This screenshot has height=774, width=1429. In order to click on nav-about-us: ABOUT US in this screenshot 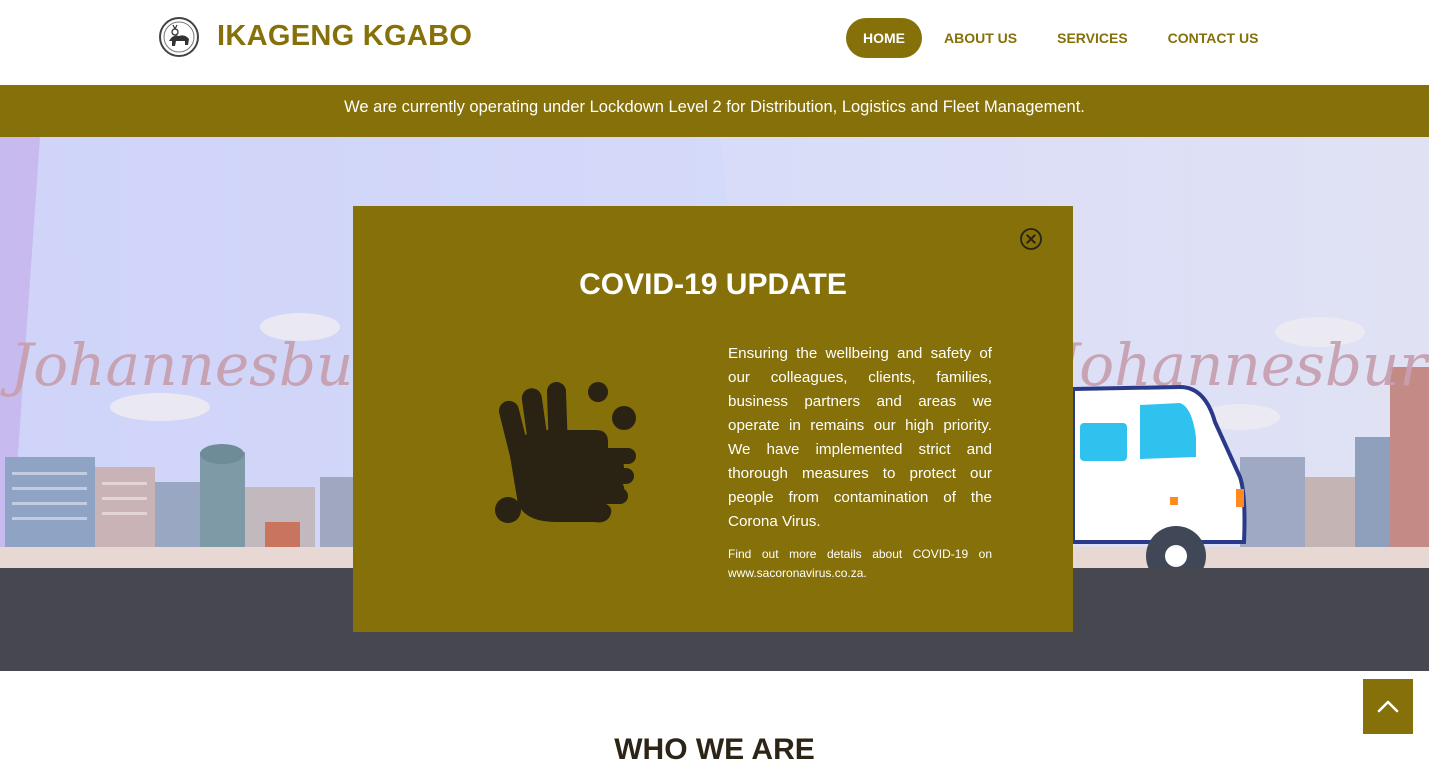, I will do `click(980, 38)`.